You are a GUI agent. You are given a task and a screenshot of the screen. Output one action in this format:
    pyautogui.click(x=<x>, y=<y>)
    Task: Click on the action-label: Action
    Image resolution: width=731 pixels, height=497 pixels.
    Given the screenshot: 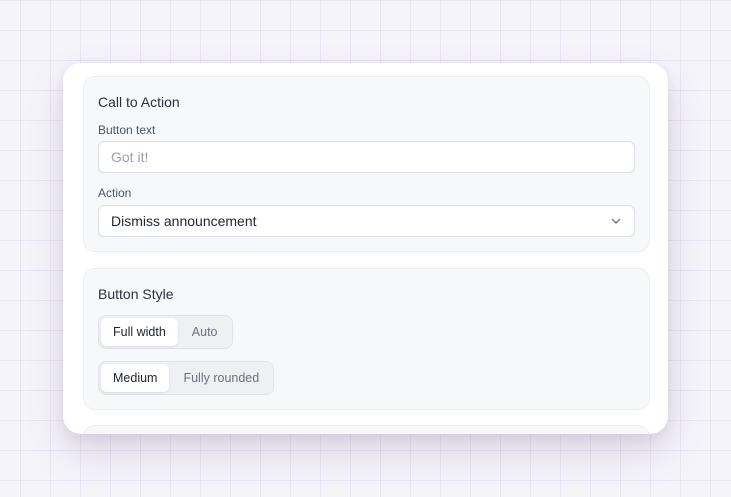 What is the action you would take?
    pyautogui.click(x=115, y=193)
    